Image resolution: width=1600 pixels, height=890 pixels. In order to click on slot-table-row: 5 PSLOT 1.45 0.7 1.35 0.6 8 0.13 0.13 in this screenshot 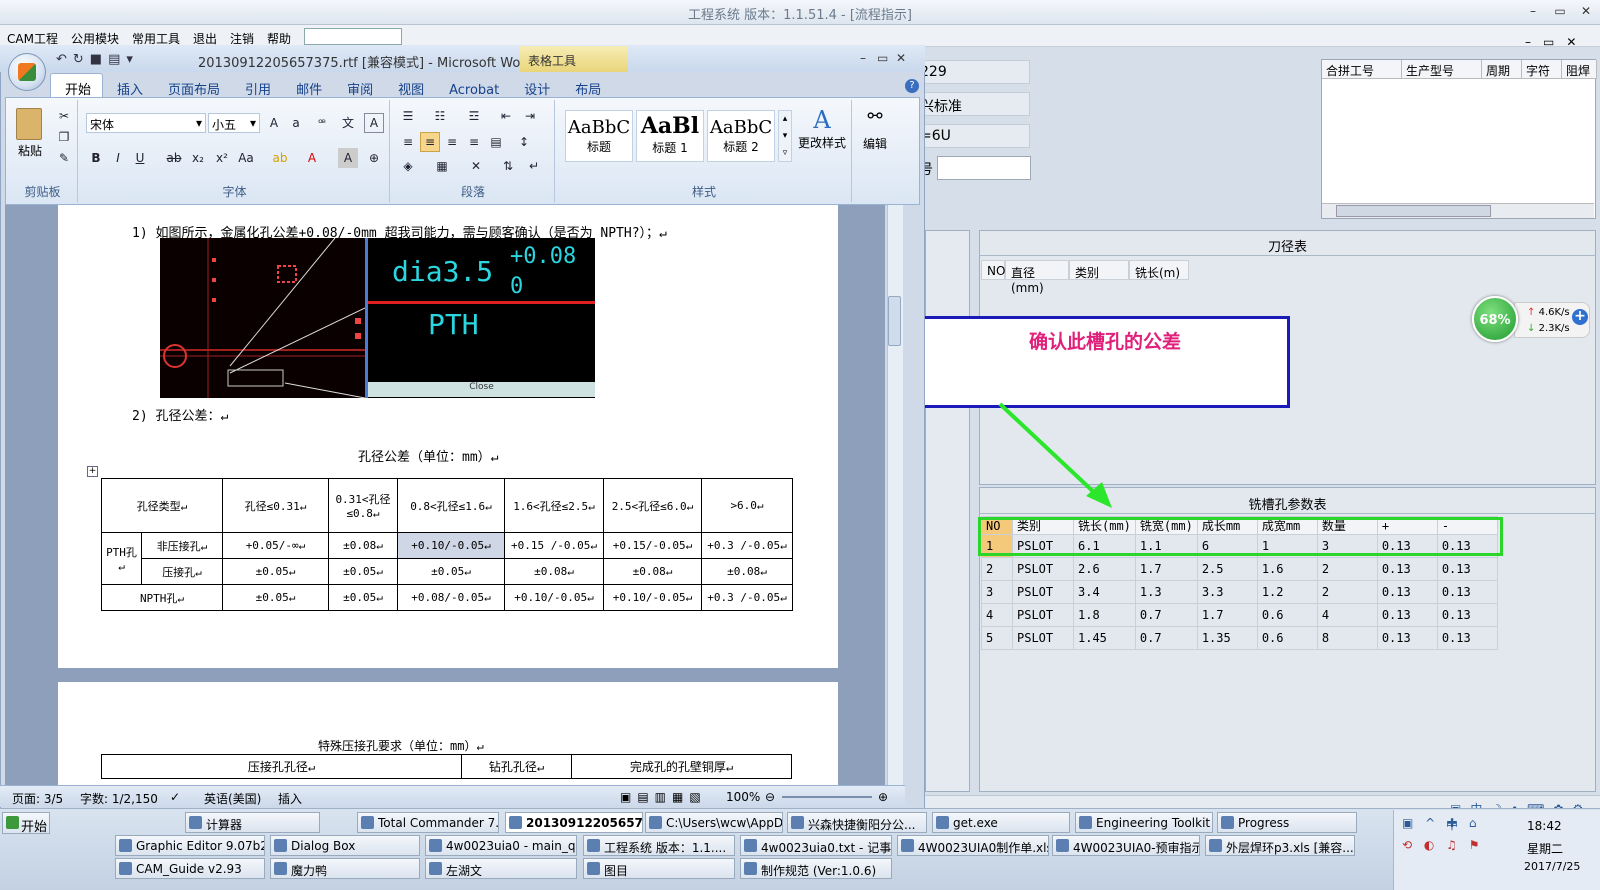, I will do `click(1239, 638)`.